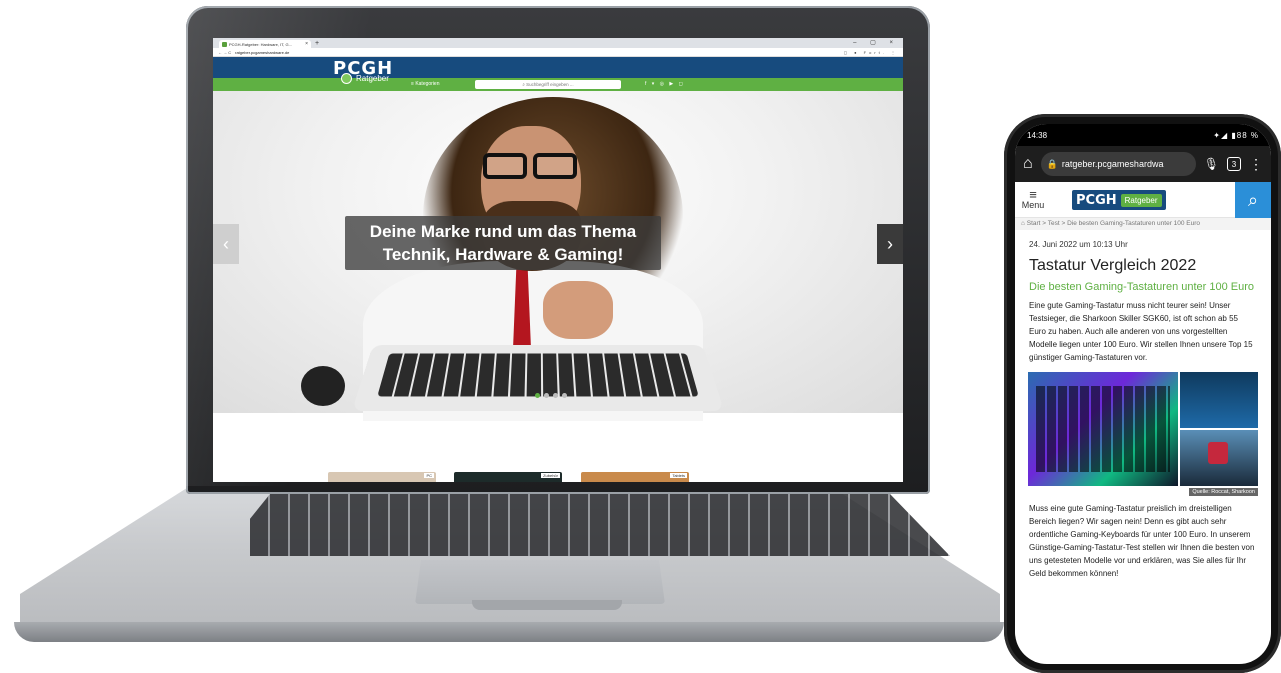  What do you see at coordinates (1078, 244) in the screenshot?
I see `article-date: 24. Juni 2022 um 10:13 Uhr` at bounding box center [1078, 244].